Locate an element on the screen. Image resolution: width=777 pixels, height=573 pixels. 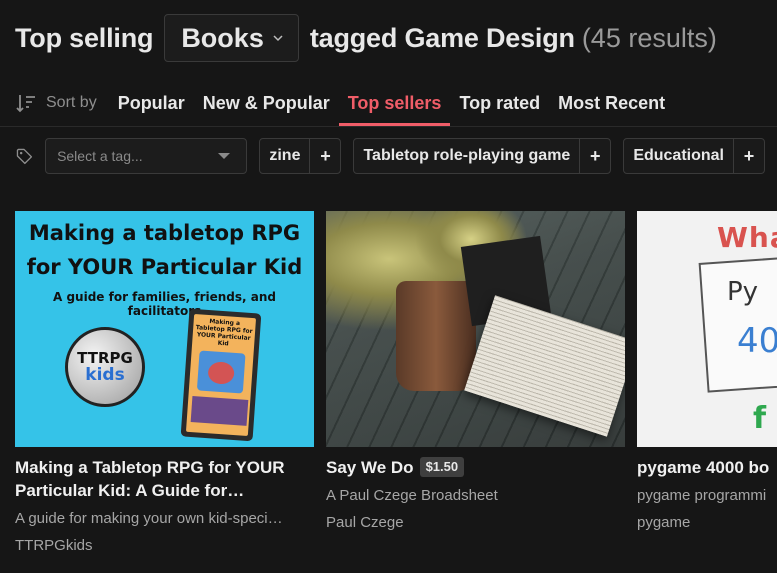
sort-tab-most-recent: Most Recent is located at coordinates (611, 103).